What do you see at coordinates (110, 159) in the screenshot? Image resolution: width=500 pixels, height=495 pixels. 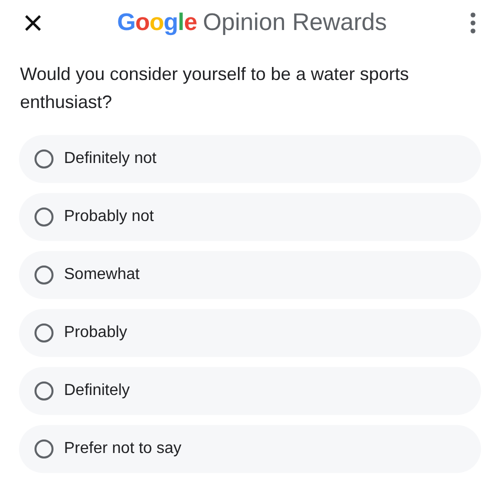 I see `option-label: Definitely not` at bounding box center [110, 159].